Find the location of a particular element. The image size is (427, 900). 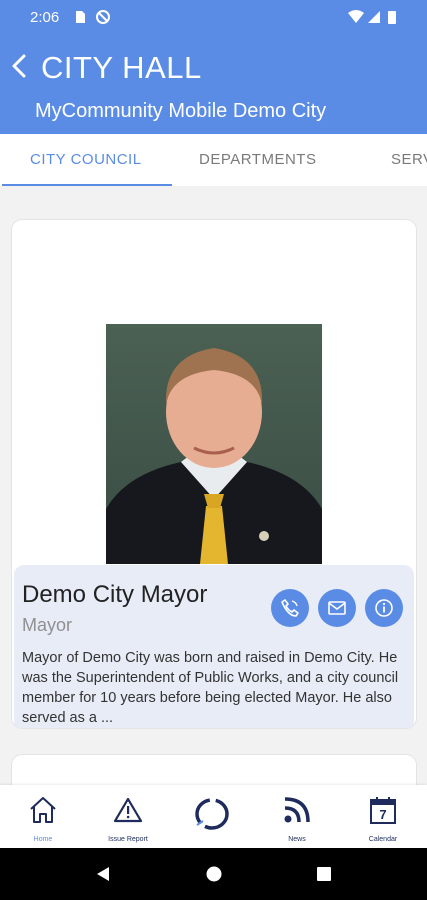

nav-issue-report-label: Issue Report is located at coordinates (128, 839).